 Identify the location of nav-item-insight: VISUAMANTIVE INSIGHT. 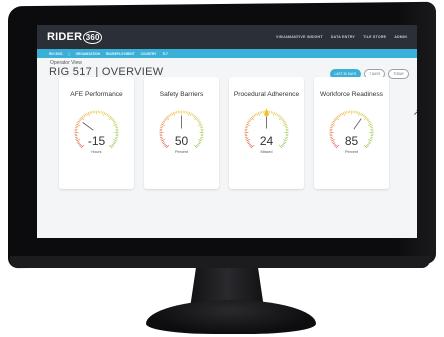
(299, 37).